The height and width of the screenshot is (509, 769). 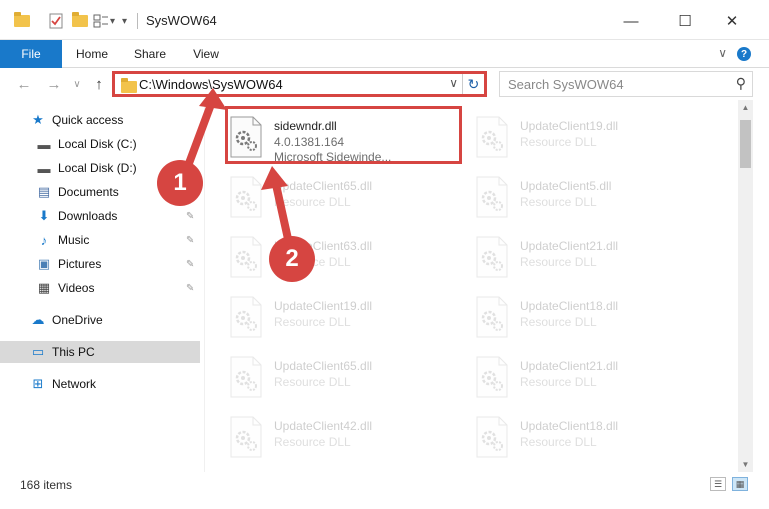 What do you see at coordinates (200, 132) in the screenshot?
I see `arrow-to-address-bar` at bounding box center [200, 132].